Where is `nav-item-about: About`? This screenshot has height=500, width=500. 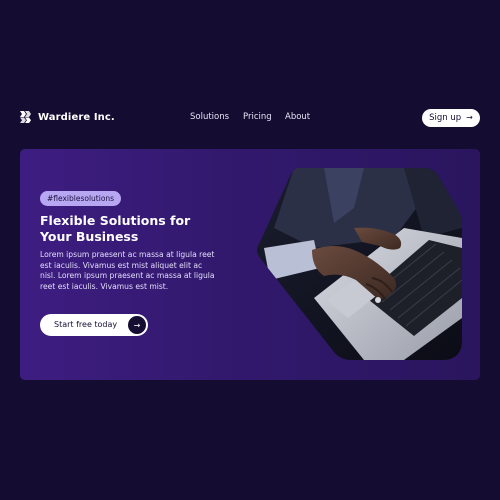 nav-item-about: About is located at coordinates (297, 117).